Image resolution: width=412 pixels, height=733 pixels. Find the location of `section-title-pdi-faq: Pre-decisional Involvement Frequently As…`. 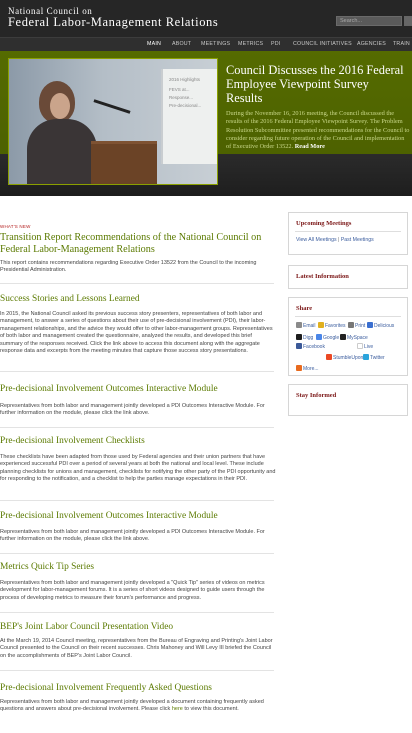

section-title-pdi-faq: Pre-decisional Involvement Frequently As… is located at coordinates (140, 688).